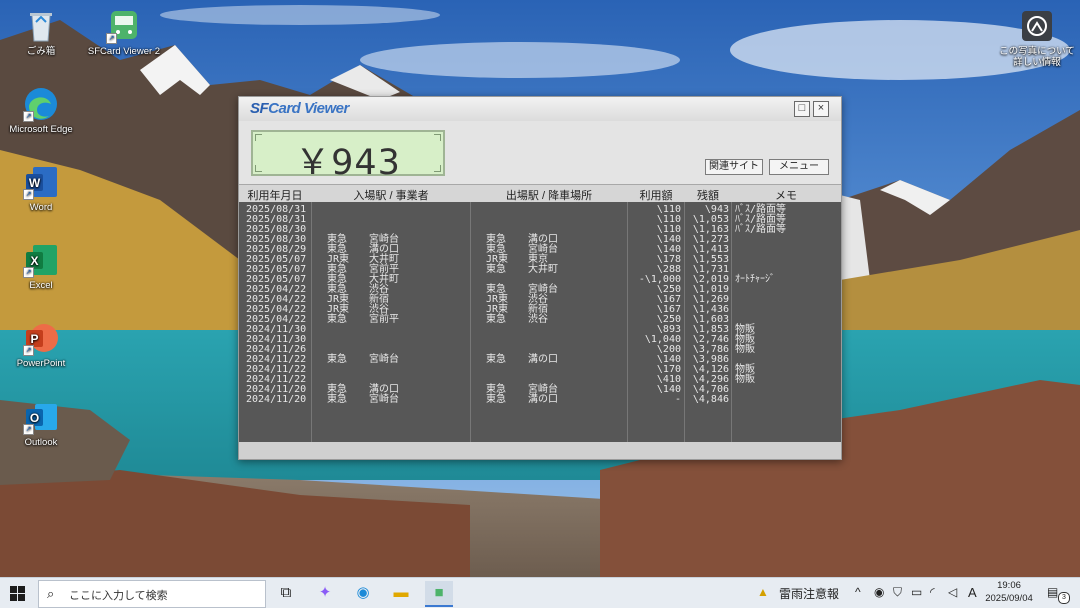 The image size is (1080, 608). What do you see at coordinates (802, 109) in the screenshot?
I see `maximize-button: □` at bounding box center [802, 109].